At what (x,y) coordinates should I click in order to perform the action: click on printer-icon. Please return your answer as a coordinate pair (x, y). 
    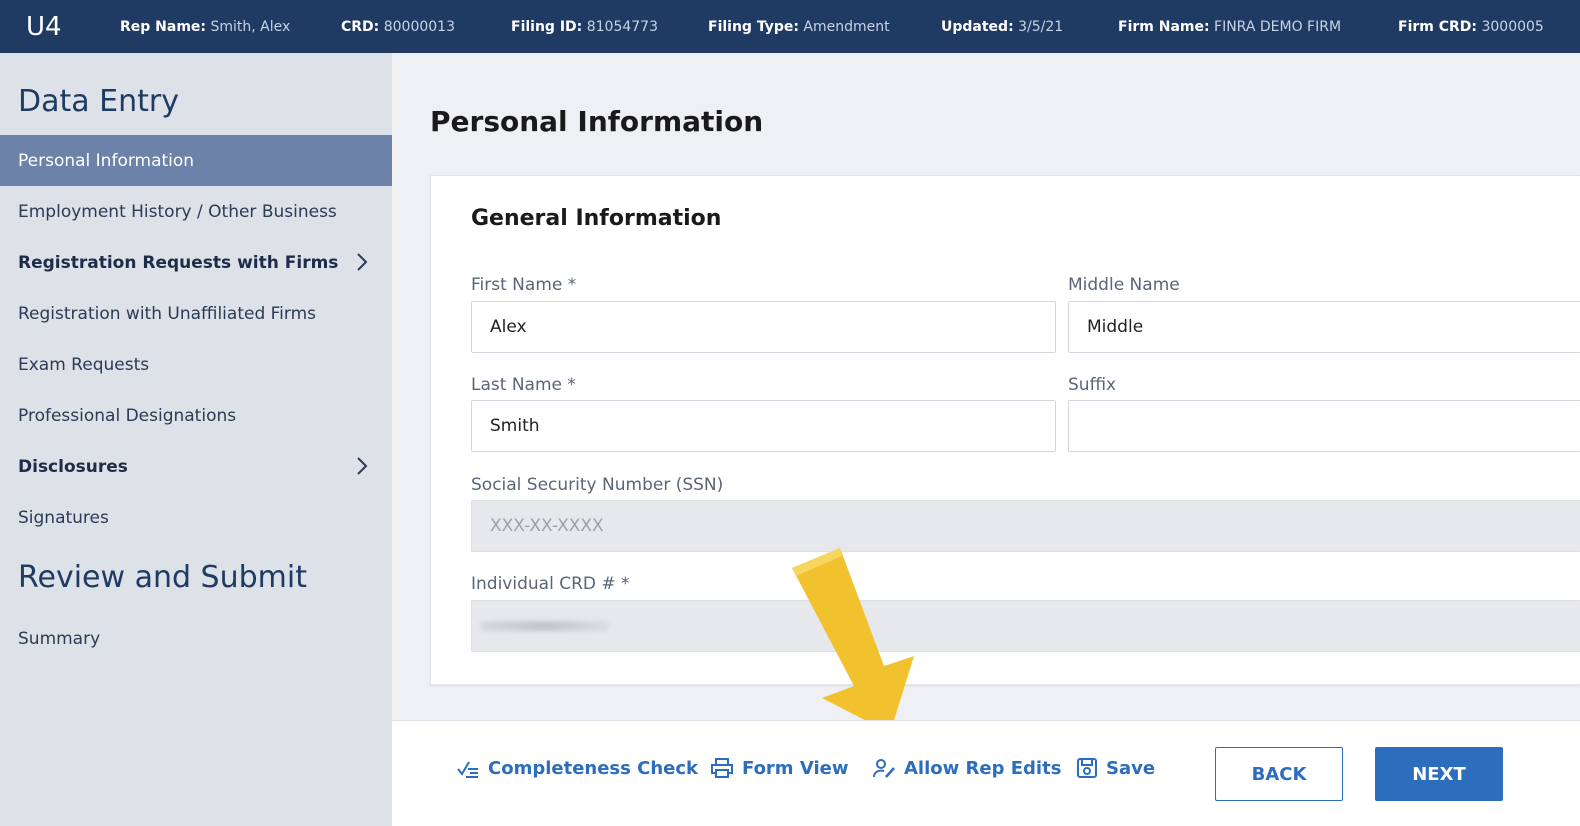
    Looking at the image, I should click on (722, 768).